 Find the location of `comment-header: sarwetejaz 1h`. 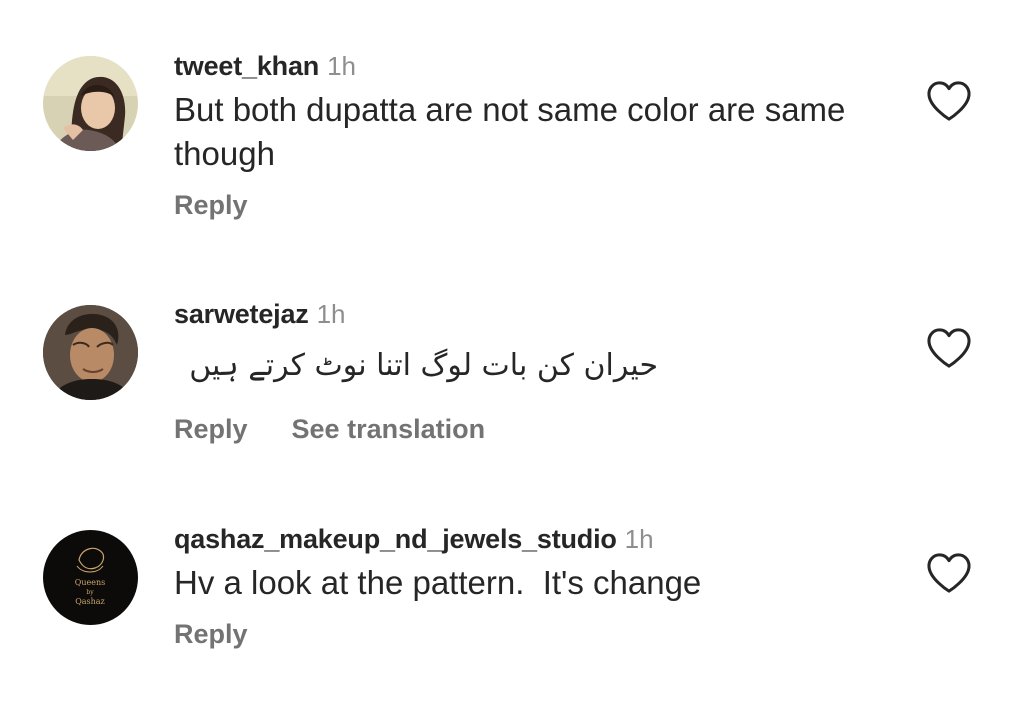

comment-header: sarwetejaz 1h is located at coordinates (534, 314).